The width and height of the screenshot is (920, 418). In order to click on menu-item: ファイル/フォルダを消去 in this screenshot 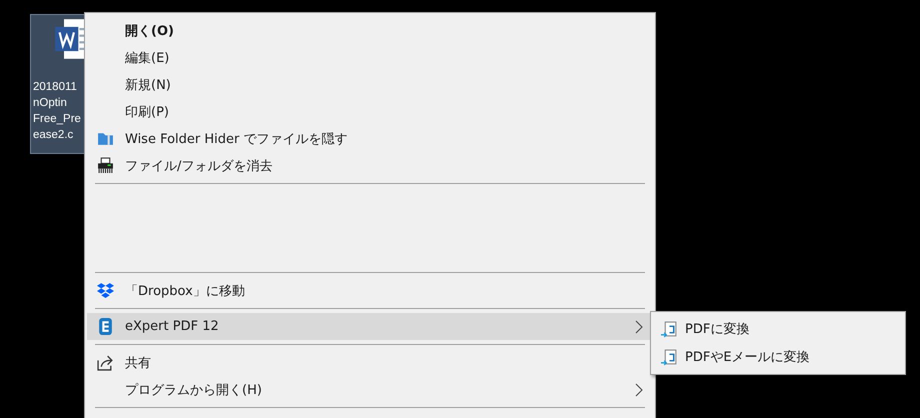, I will do `click(370, 165)`.